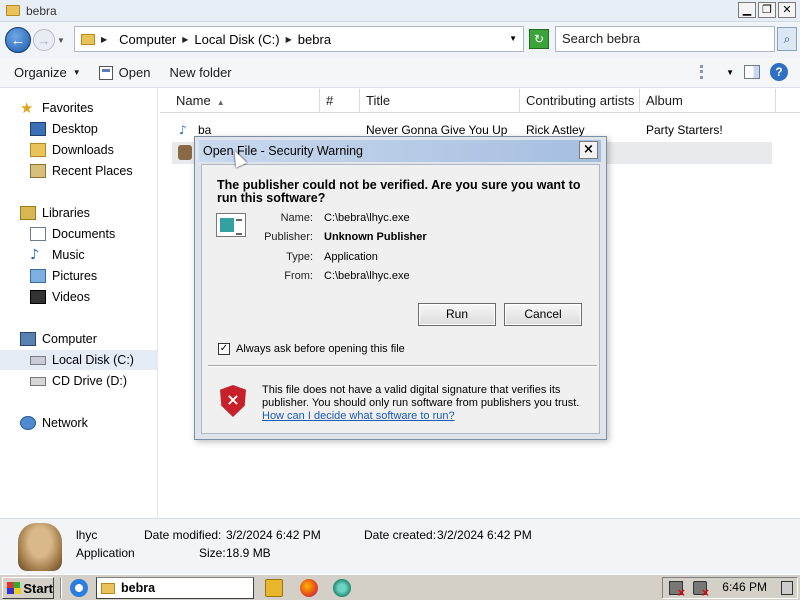 The height and width of the screenshot is (600, 800). I want to click on sidebar-label: CD Drive (D:), so click(89, 381).